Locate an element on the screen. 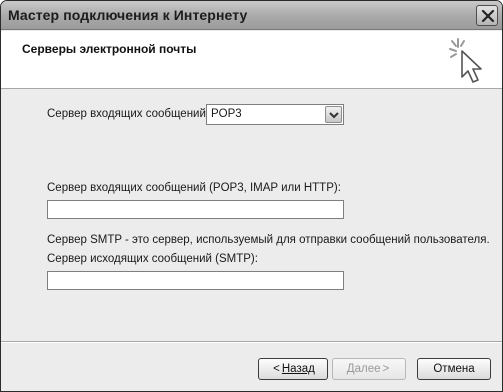 This screenshot has height=392, width=503. next-arrow: > is located at coordinates (386, 369).